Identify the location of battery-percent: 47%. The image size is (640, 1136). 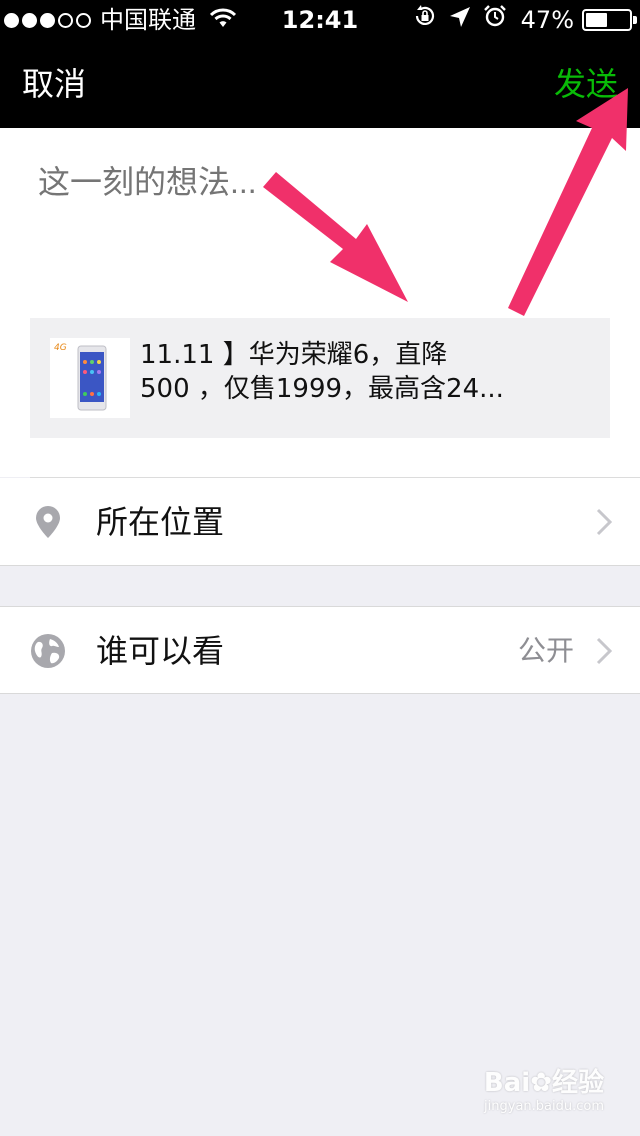
(547, 20).